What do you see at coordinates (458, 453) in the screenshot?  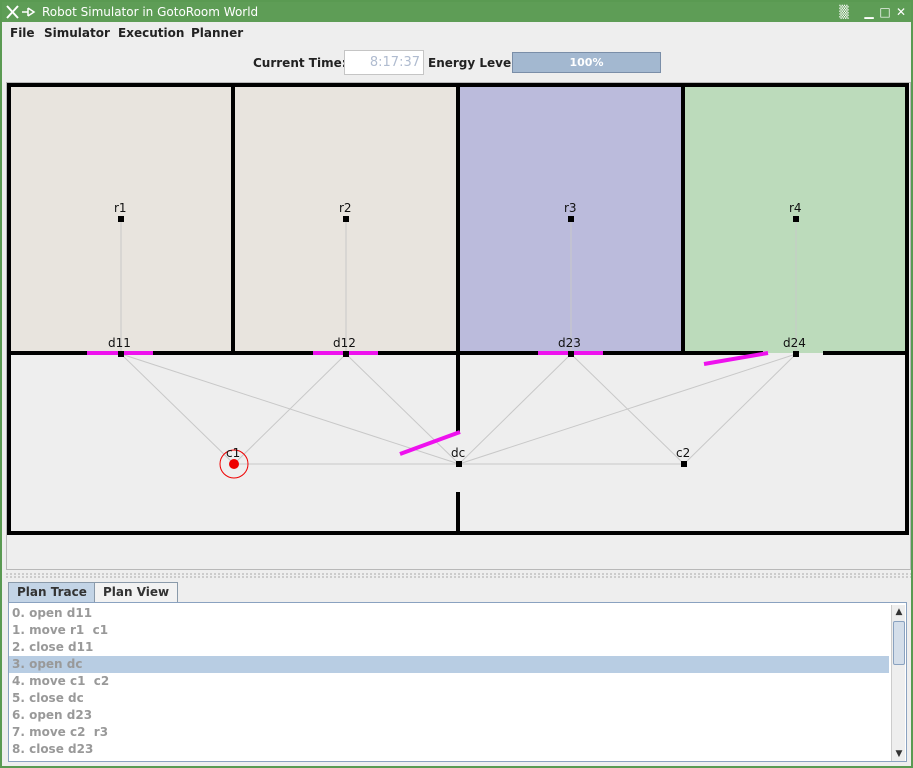 I see `node-label-dc: dc` at bounding box center [458, 453].